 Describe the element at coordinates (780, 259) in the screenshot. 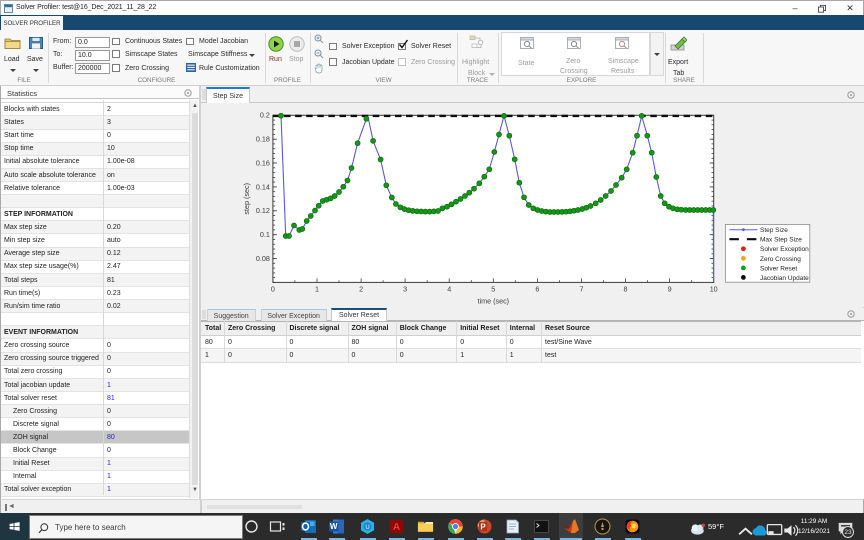

I see `svg-text: Zero Crossing` at that location.